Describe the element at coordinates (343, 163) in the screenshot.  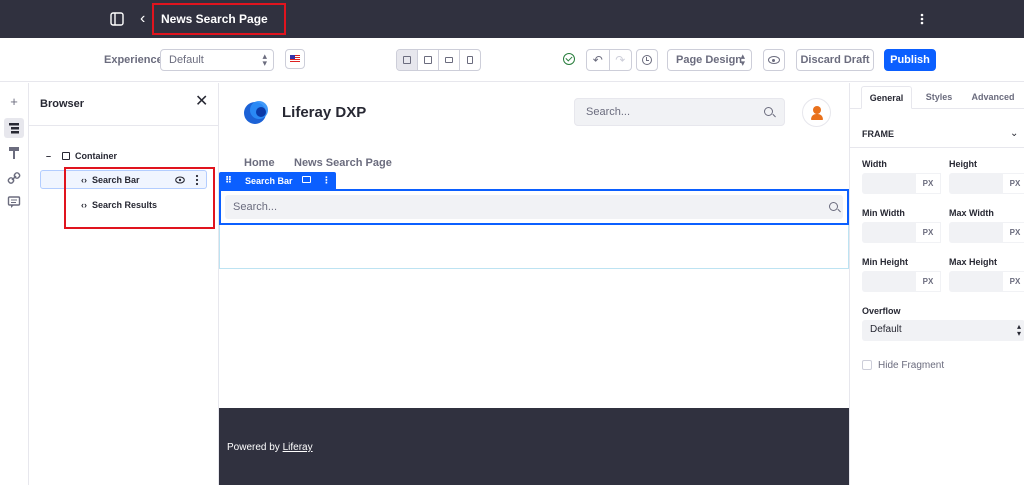
I see `nav-news-search-page: News Search Page` at that location.